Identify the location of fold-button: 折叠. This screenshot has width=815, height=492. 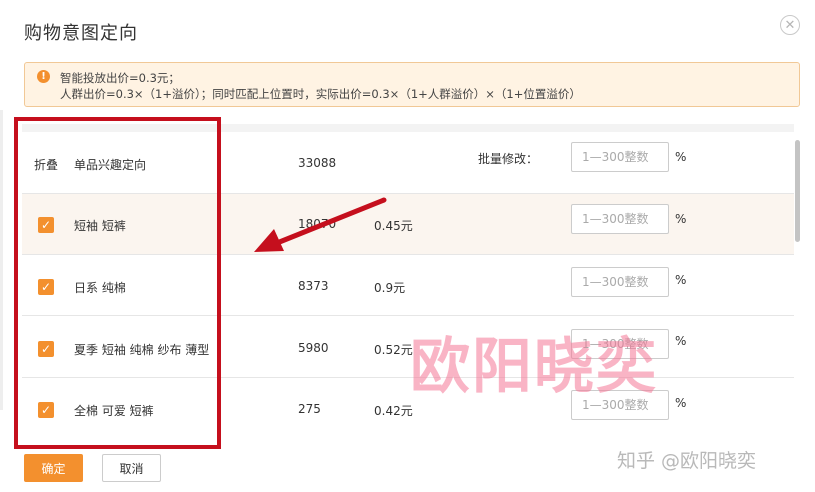
(46, 164).